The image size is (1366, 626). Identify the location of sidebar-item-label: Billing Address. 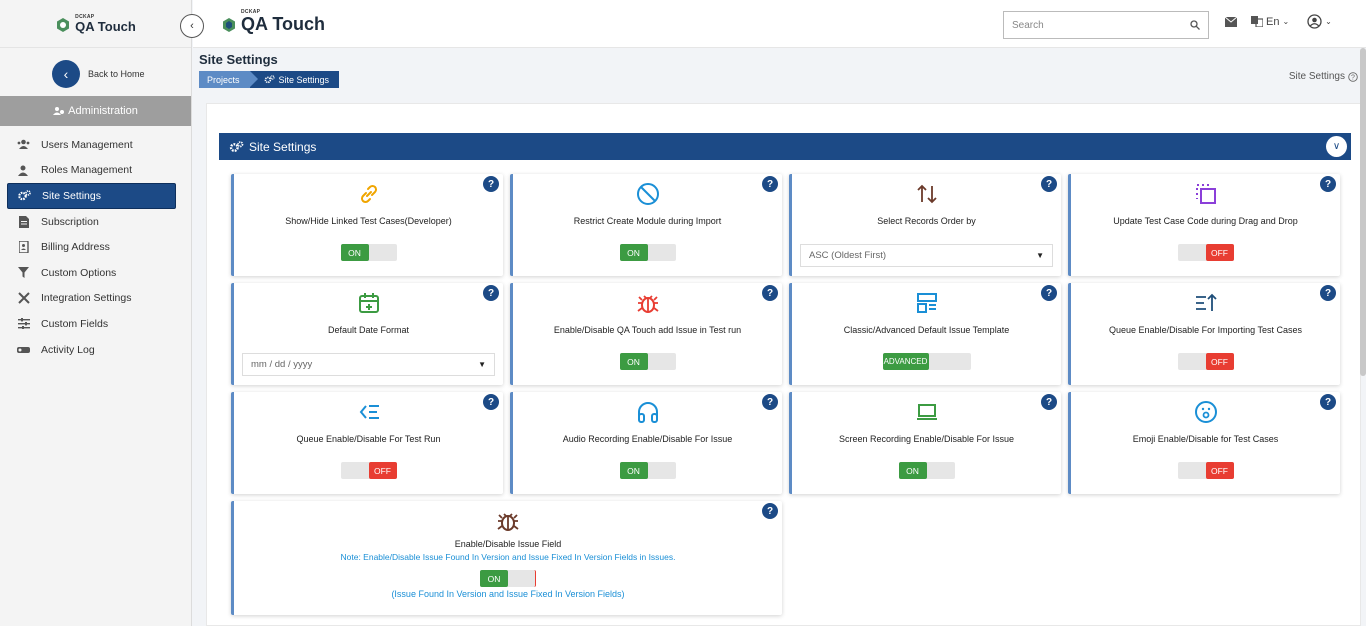
(75, 247).